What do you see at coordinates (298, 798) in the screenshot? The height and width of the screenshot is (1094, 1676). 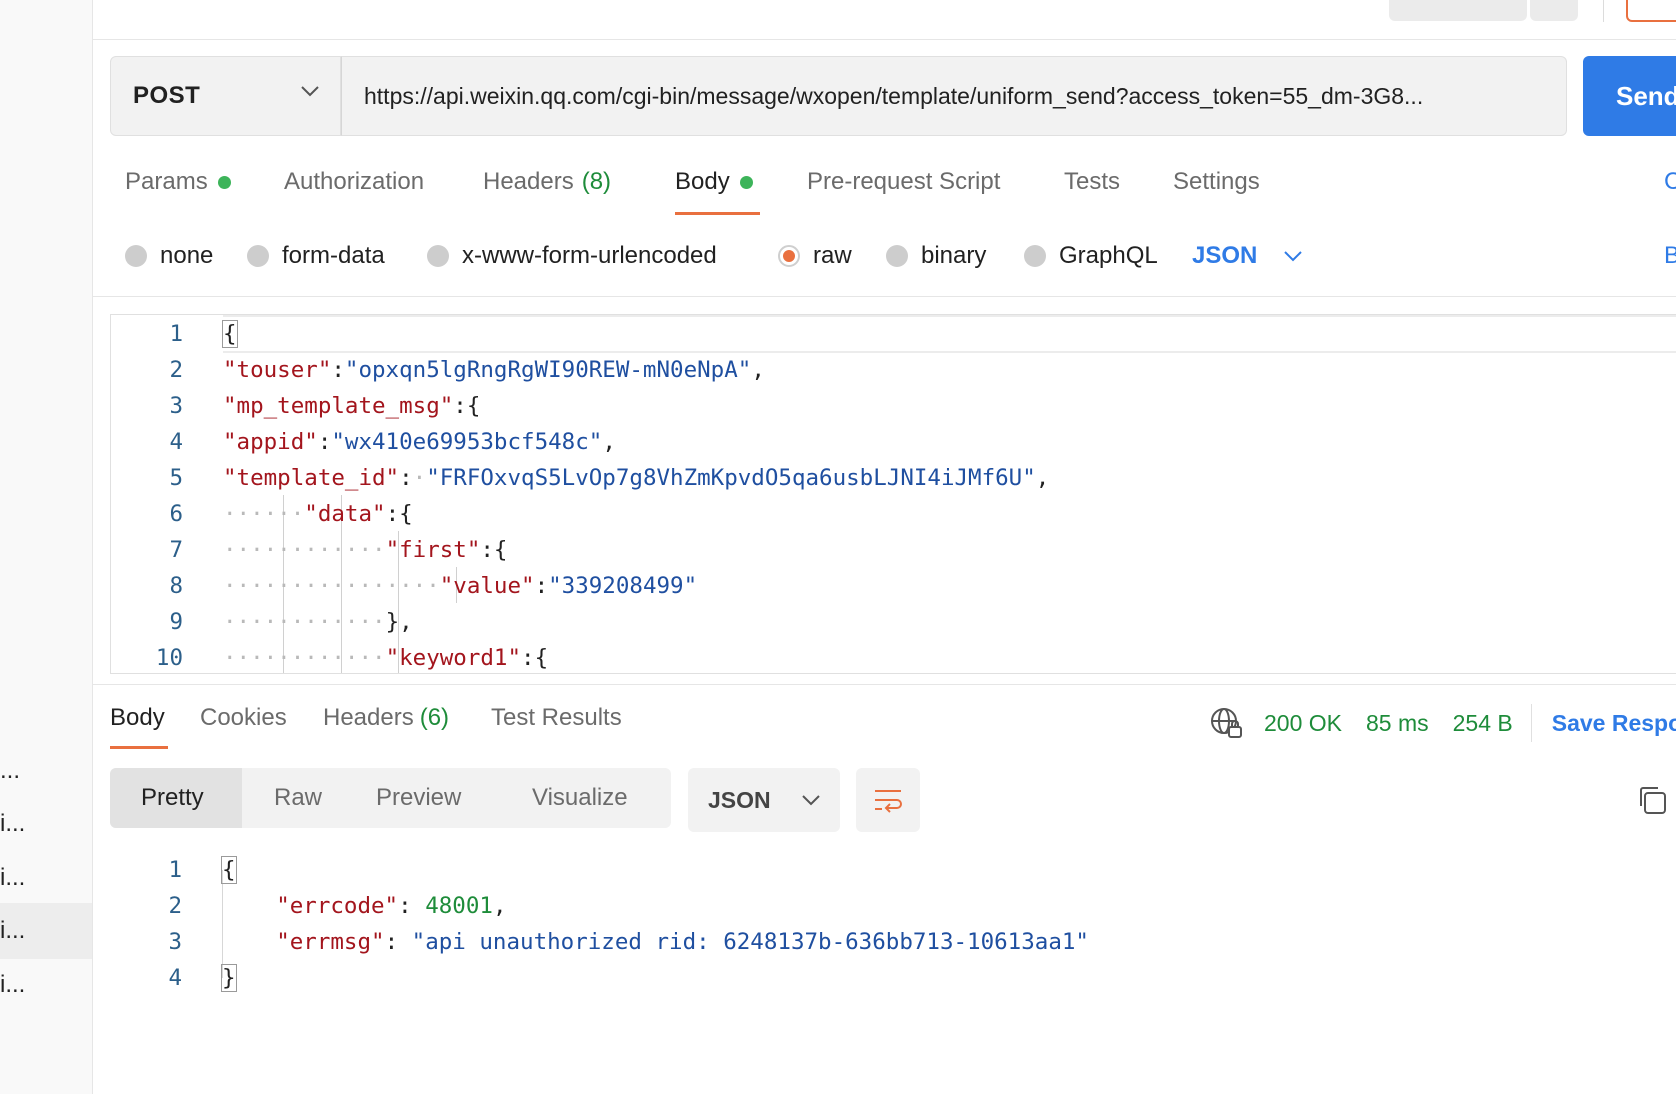 I see `view-raw: Raw` at bounding box center [298, 798].